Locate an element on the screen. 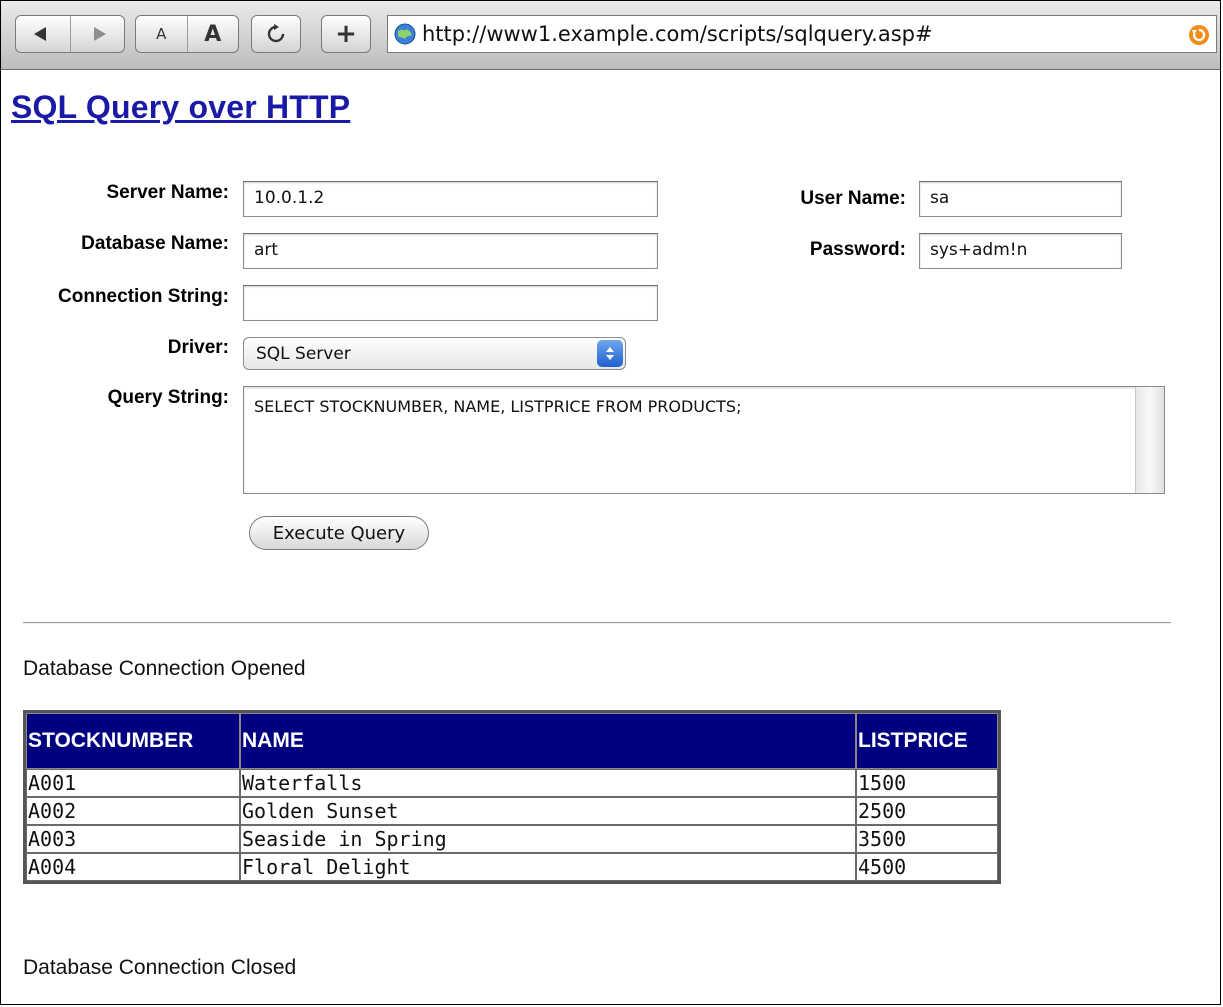 The height and width of the screenshot is (1007, 1223). connection-closed-message: Database Connection Closed is located at coordinates (160, 967).